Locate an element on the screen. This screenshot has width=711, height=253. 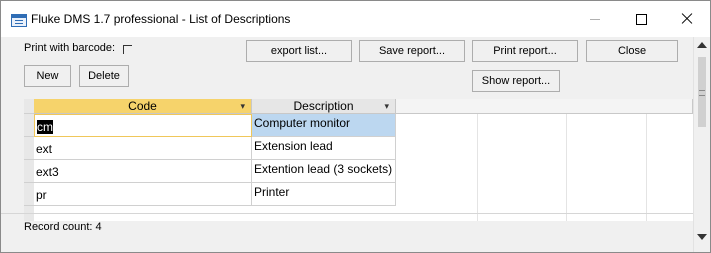
cell-description: Extension lead is located at coordinates (324, 148).